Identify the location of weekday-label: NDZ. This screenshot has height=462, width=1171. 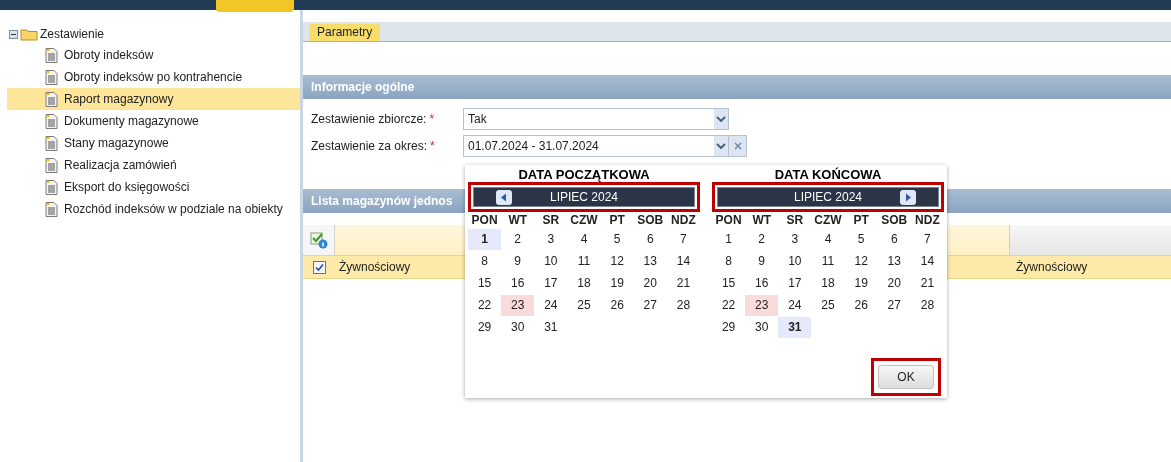
(683, 220).